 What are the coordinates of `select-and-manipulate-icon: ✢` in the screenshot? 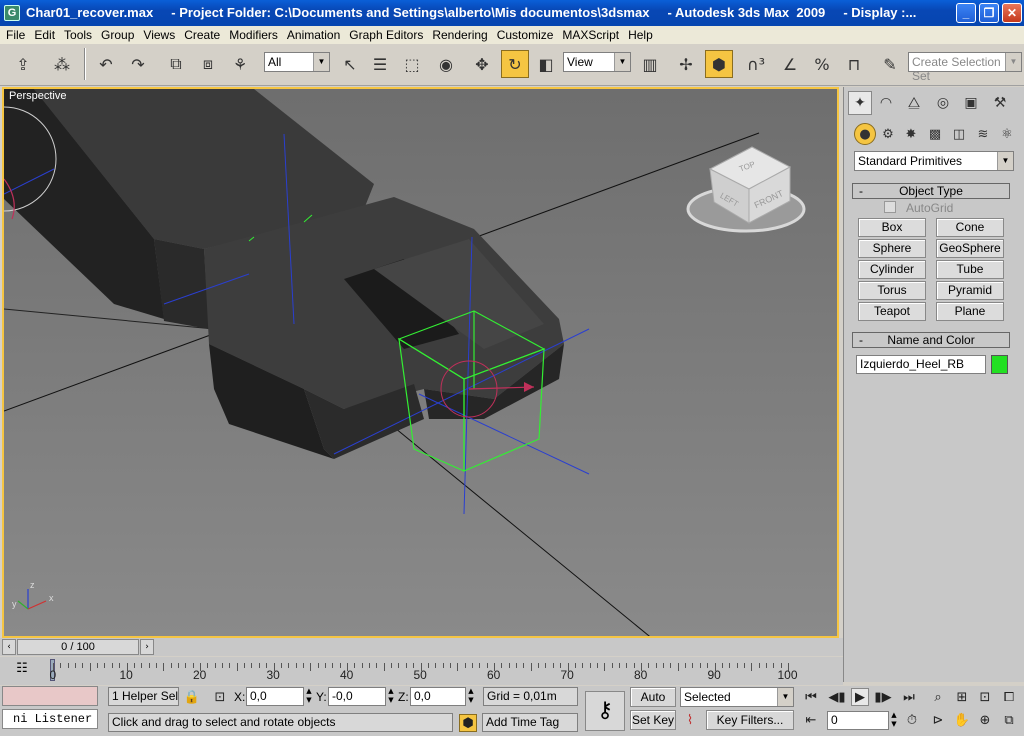 It's located at (686, 64).